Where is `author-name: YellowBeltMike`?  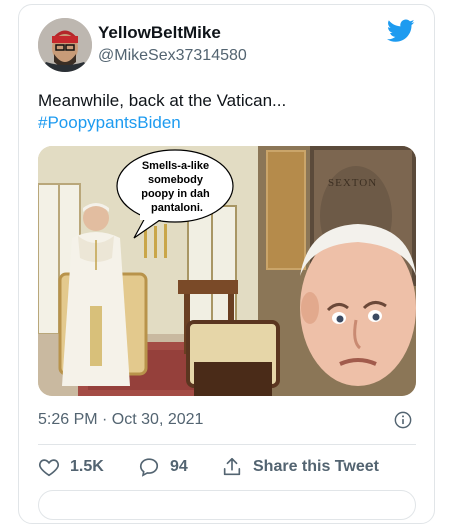
author-name: YellowBeltMike is located at coordinates (159, 33).